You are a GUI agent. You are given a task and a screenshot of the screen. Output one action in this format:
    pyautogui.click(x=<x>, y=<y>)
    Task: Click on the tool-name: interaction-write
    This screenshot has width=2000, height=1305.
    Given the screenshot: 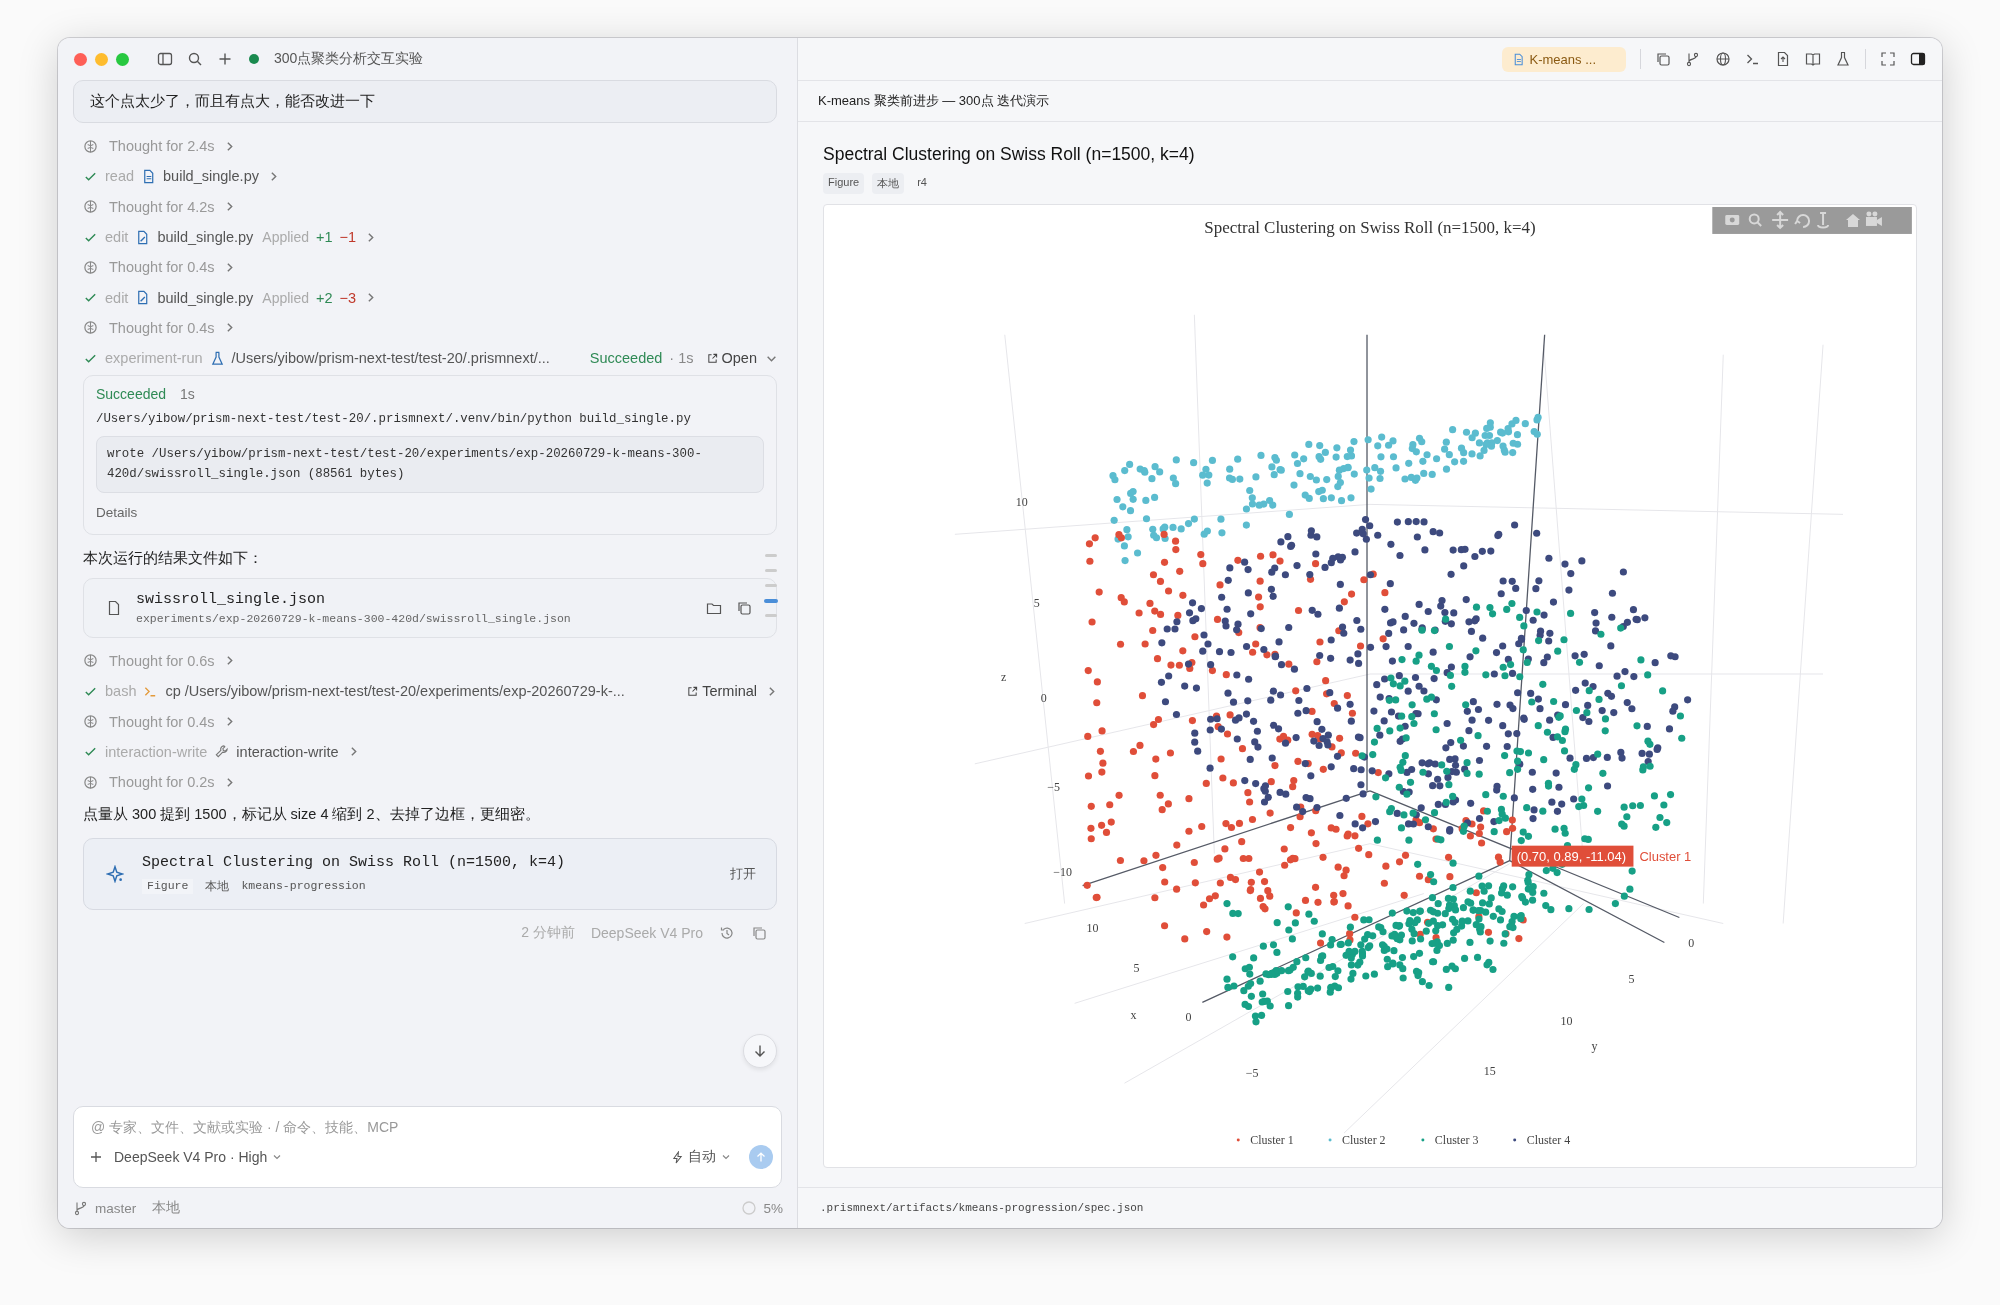 What is the action you would take?
    pyautogui.click(x=156, y=751)
    